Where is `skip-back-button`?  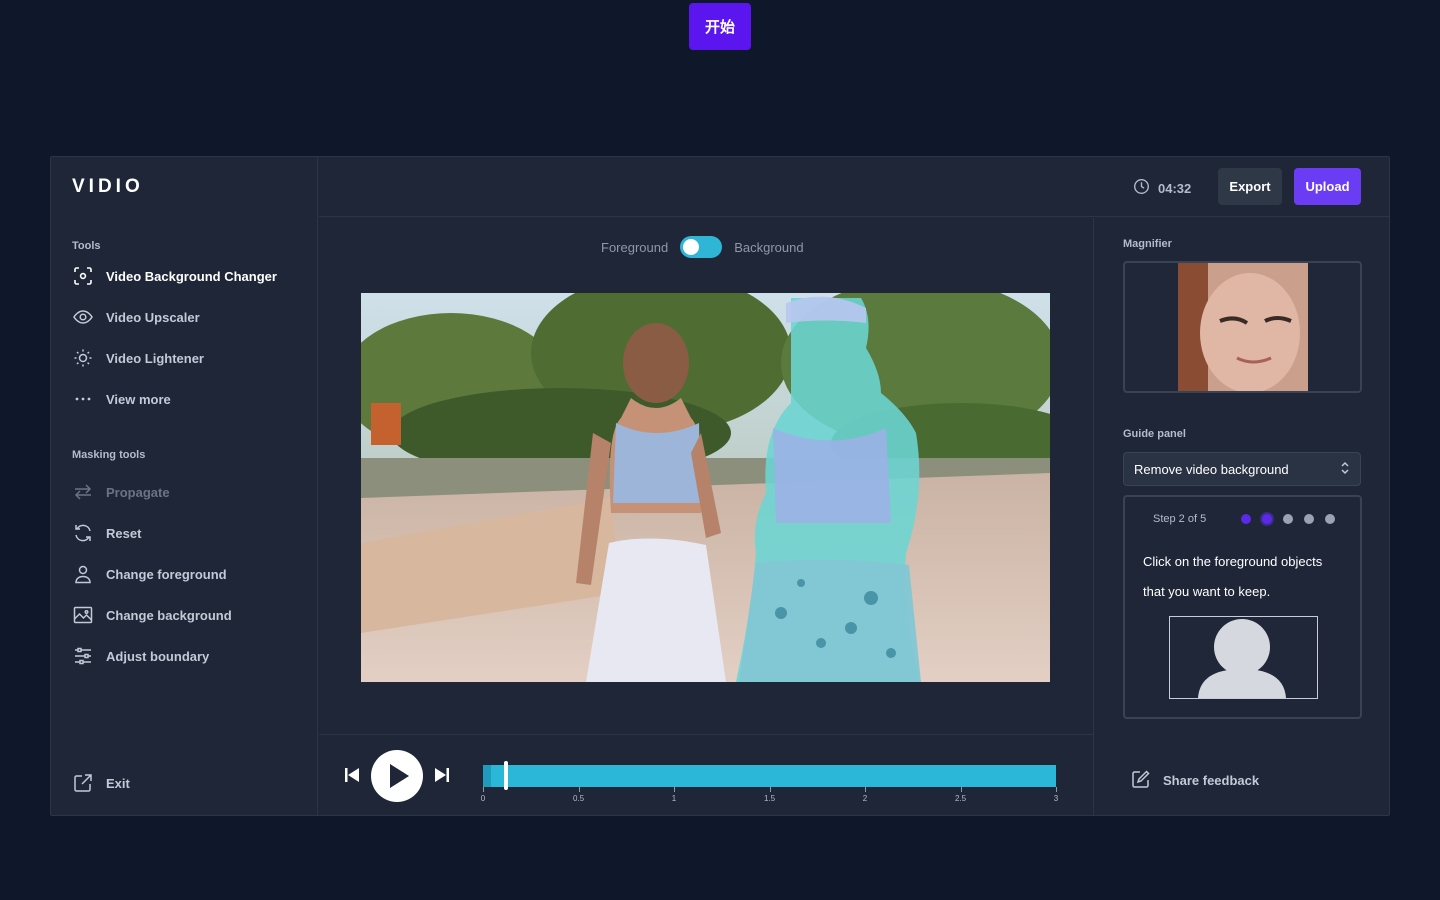 skip-back-button is located at coordinates (352, 777).